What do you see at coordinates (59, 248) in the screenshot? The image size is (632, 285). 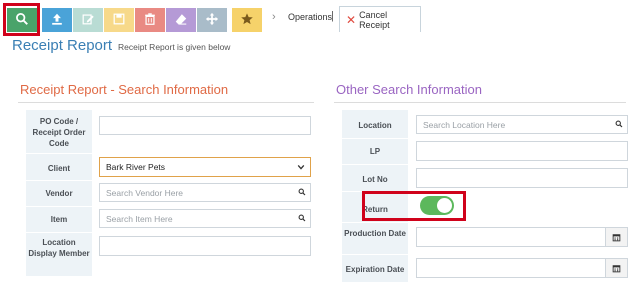 I see `location-display-member-label: Location Display Member` at bounding box center [59, 248].